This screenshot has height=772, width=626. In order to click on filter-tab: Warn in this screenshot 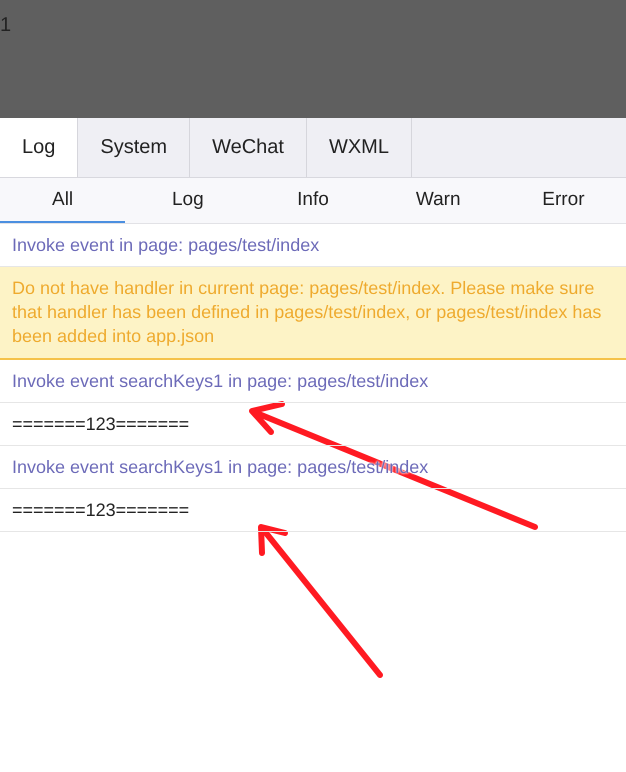, I will do `click(438, 200)`.